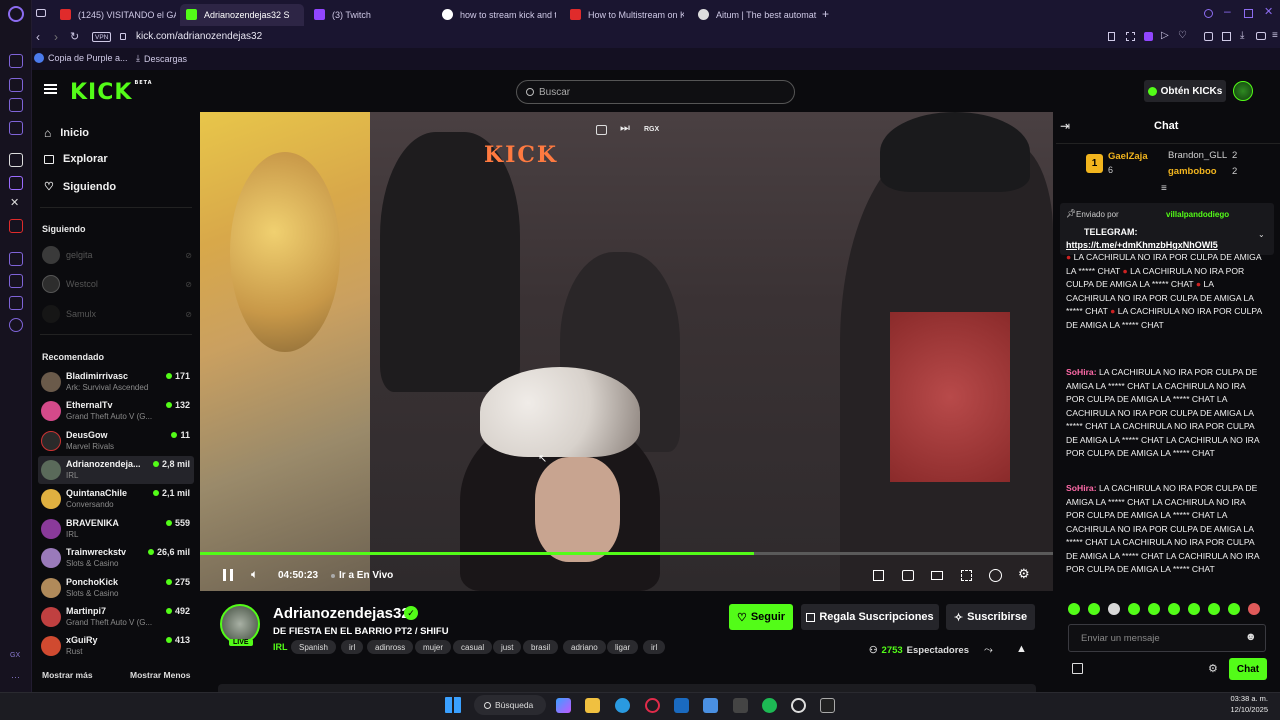  Describe the element at coordinates (50, 89) in the screenshot. I see `hamburger-menu-icon` at that location.